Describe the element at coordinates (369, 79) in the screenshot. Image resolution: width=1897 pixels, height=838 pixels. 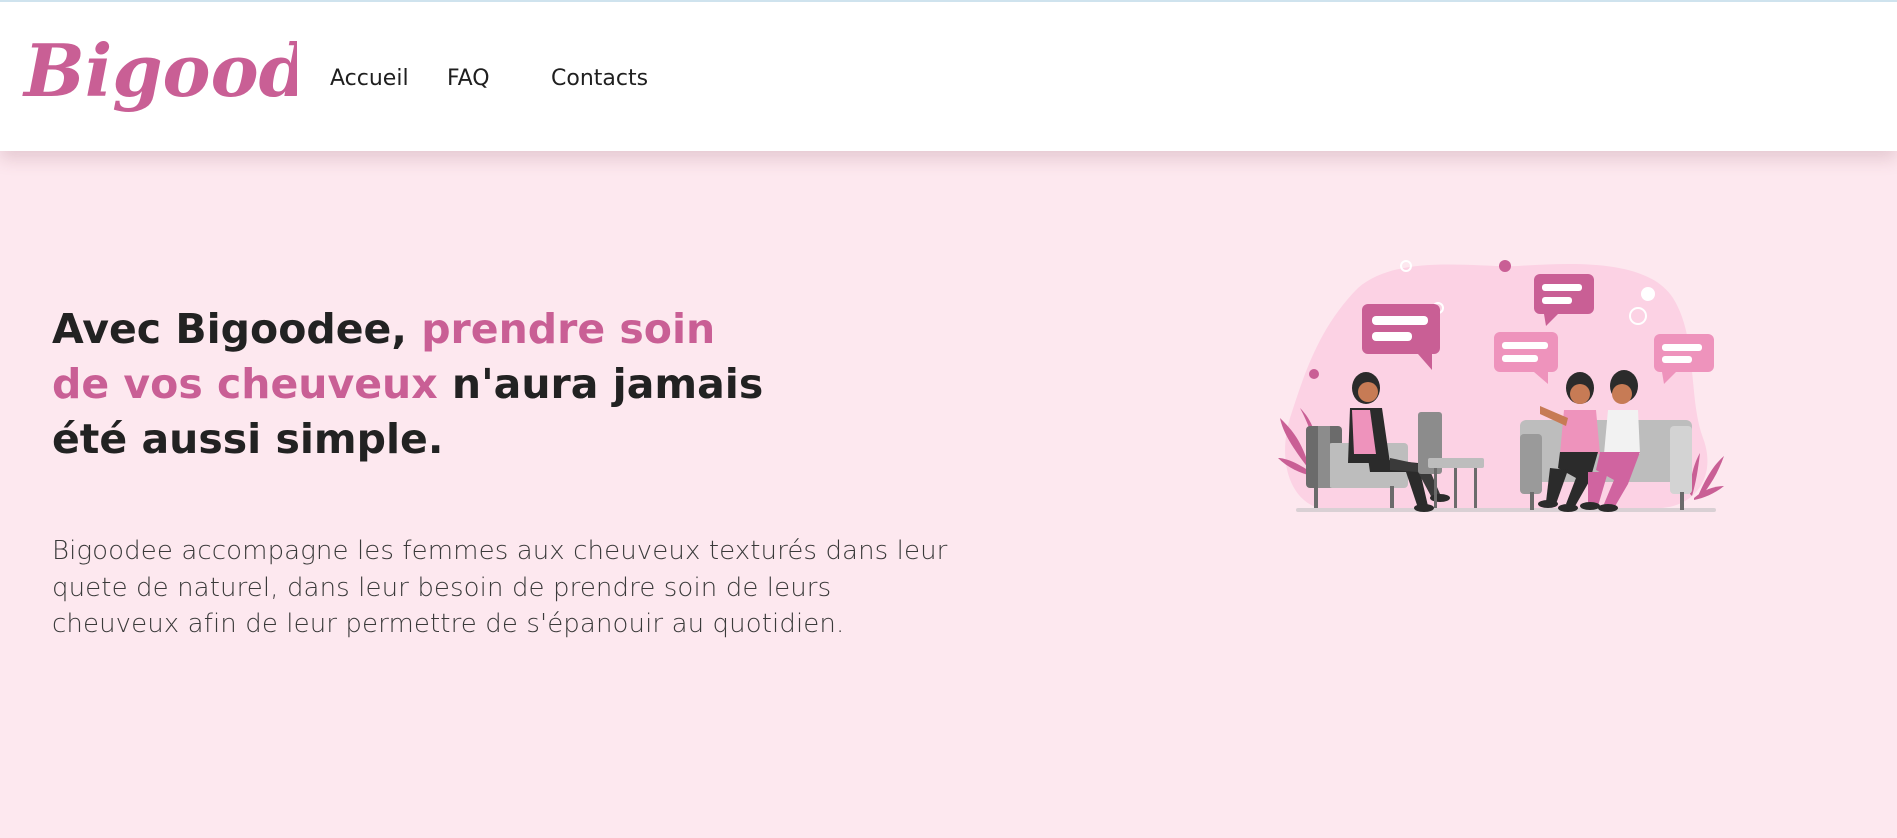
I see `nav-link-accueil: Accueil` at that location.